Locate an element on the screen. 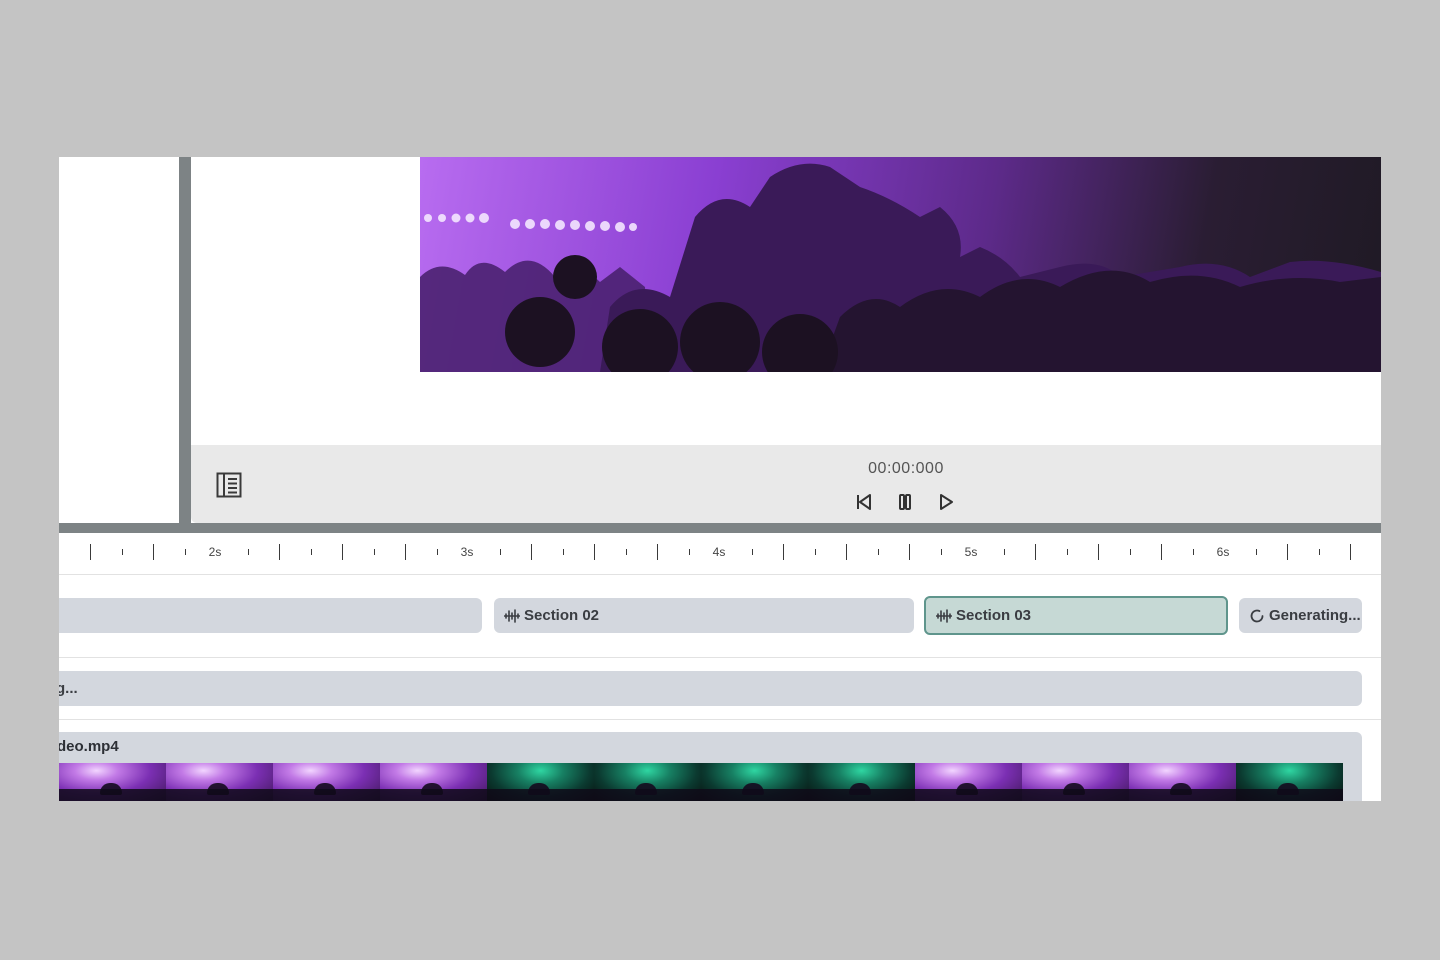  ruler-label-5s: 5s is located at coordinates (971, 552).